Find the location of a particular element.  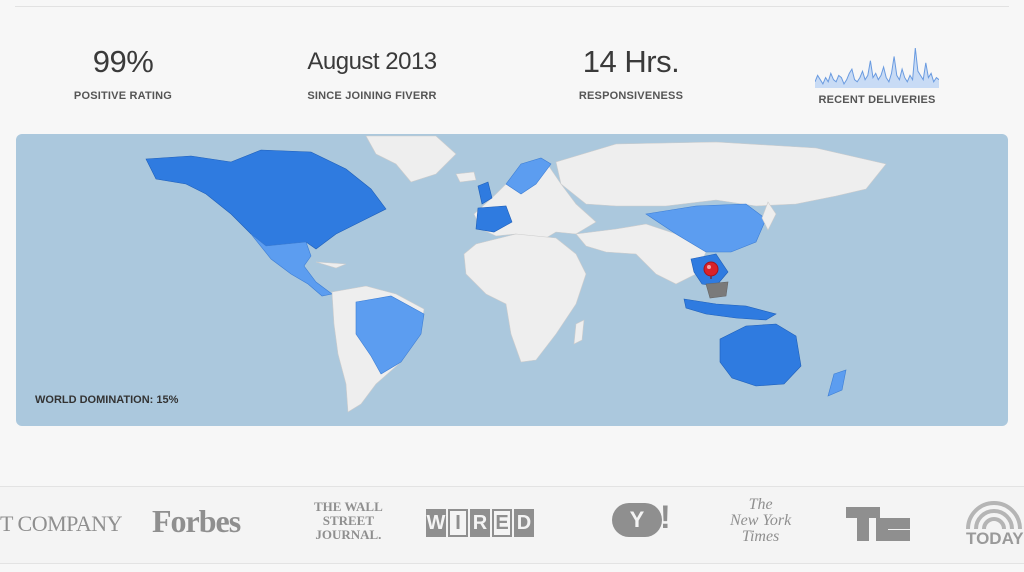

land-indonesia is located at coordinates (730, 309).